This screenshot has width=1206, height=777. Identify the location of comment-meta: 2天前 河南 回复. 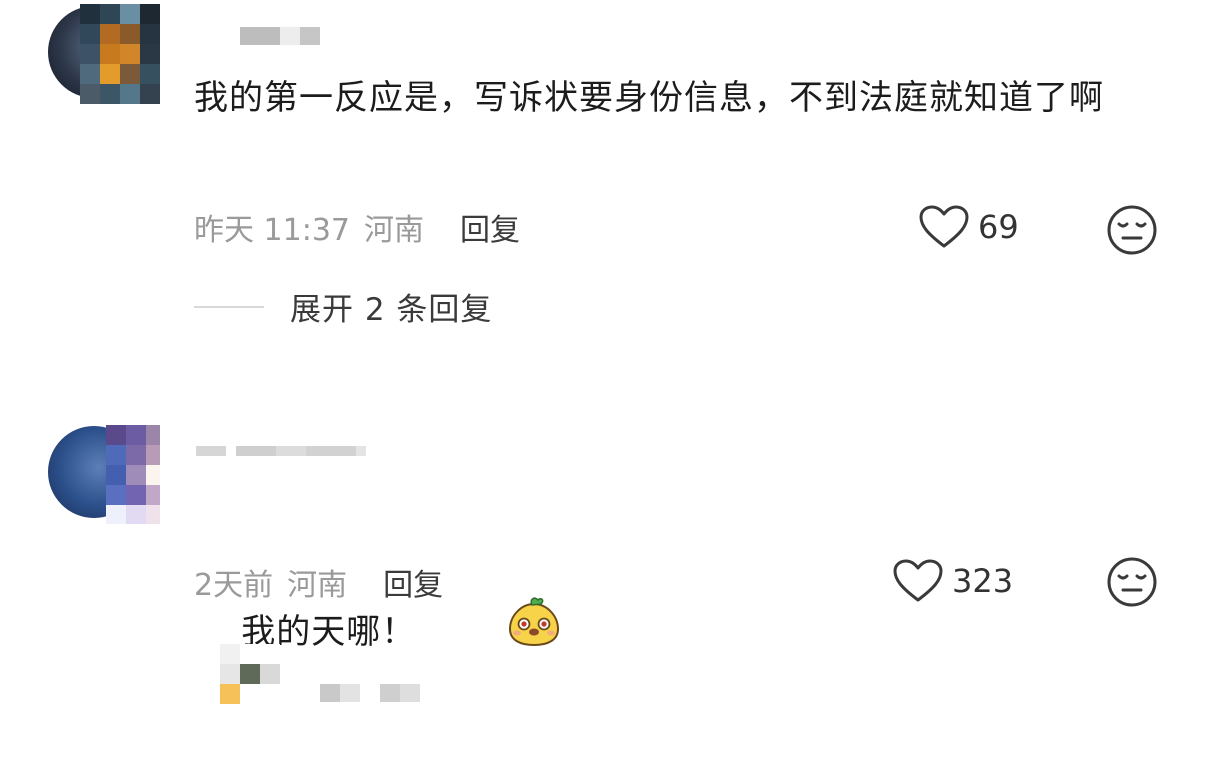
(318, 582).